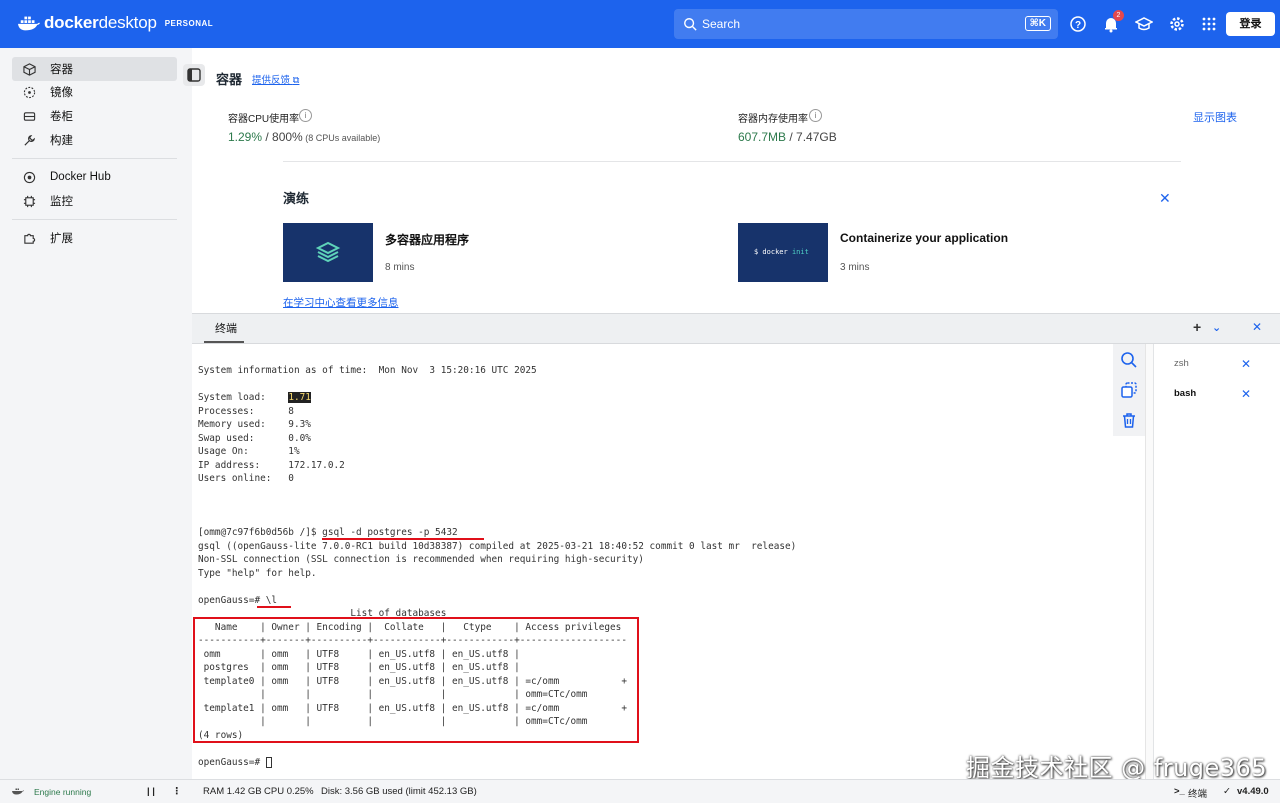 The height and width of the screenshot is (803, 1280). What do you see at coordinates (94, 92) in the screenshot?
I see `sidebar-item-images: 镜像` at bounding box center [94, 92].